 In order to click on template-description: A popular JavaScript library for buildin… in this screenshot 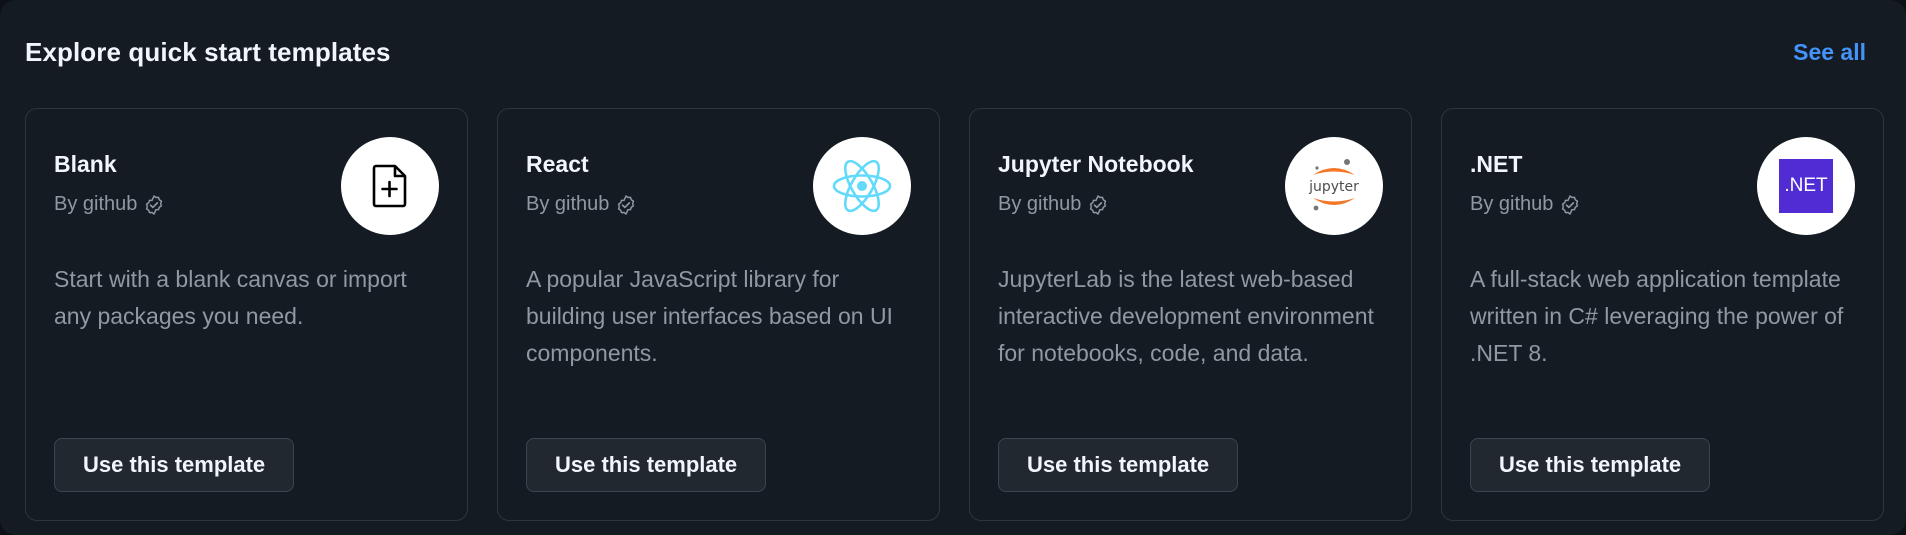, I will do `click(709, 316)`.